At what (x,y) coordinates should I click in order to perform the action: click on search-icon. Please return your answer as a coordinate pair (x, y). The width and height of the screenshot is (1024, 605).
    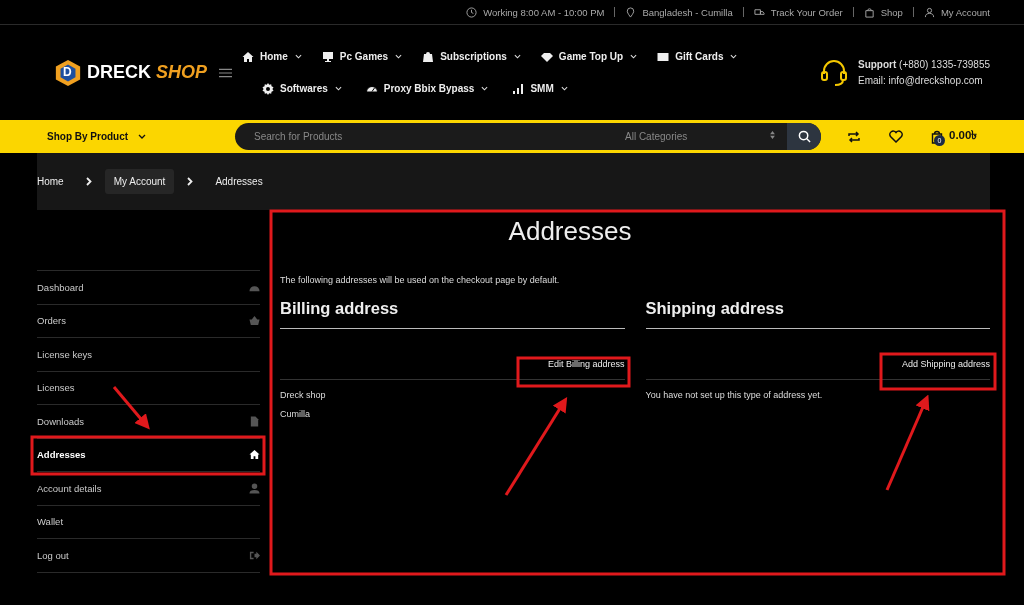
    Looking at the image, I should click on (804, 136).